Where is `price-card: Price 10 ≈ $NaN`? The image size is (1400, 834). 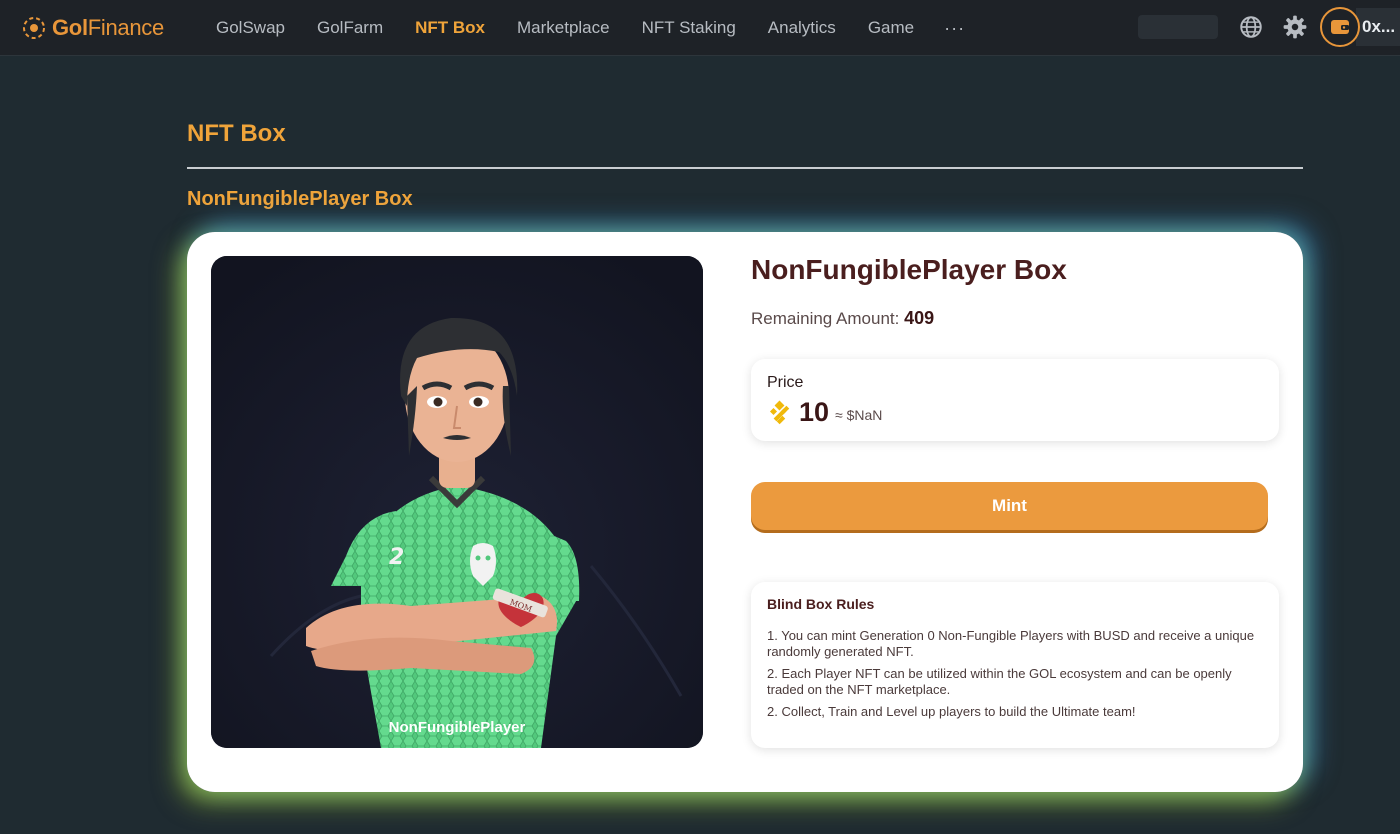 price-card: Price 10 ≈ $NaN is located at coordinates (1015, 400).